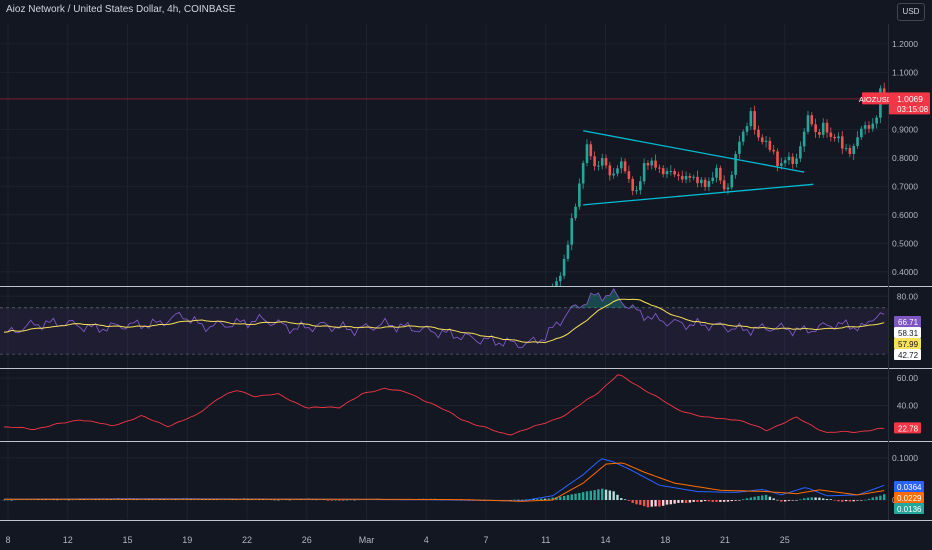 The width and height of the screenshot is (932, 550). I want to click on y-tick-label: 0.1000, so click(905, 458).